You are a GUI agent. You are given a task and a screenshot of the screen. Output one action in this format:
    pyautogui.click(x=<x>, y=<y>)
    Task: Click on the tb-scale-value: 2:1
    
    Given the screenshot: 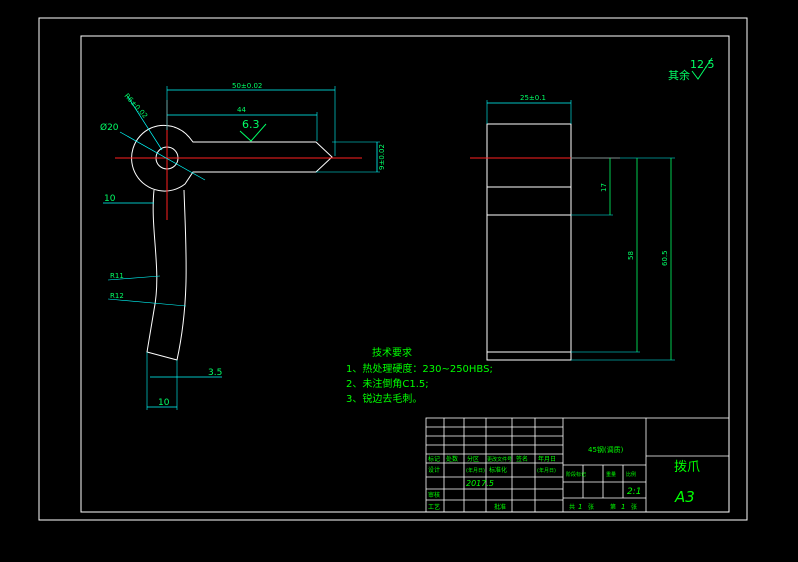 What is the action you would take?
    pyautogui.click(x=634, y=492)
    